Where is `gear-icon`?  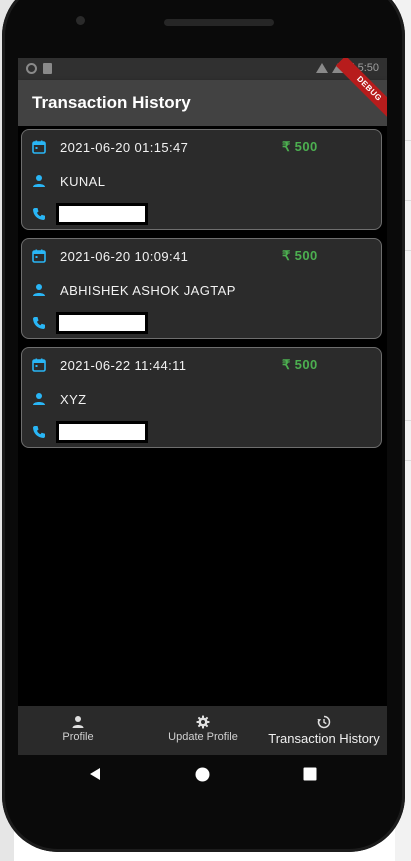
gear-icon is located at coordinates (203, 722).